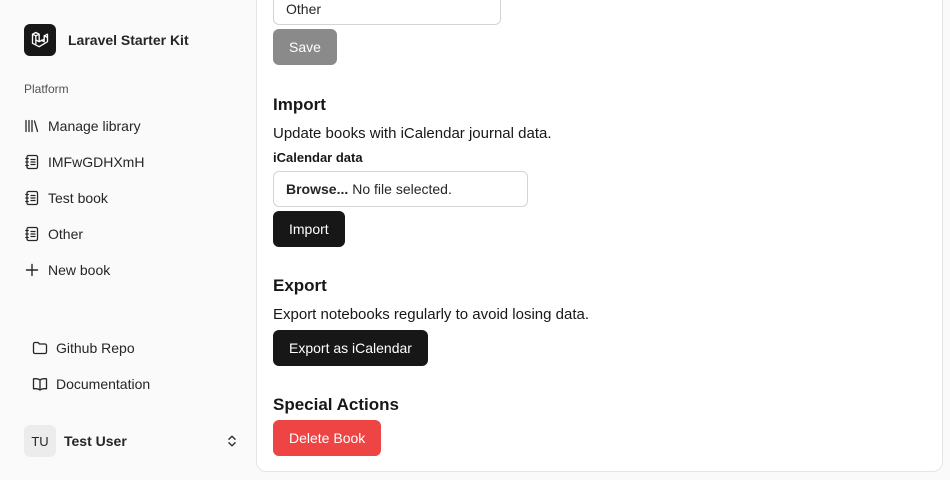 This screenshot has height=480, width=950. Describe the element at coordinates (32, 270) in the screenshot. I see `plus-icon` at that location.